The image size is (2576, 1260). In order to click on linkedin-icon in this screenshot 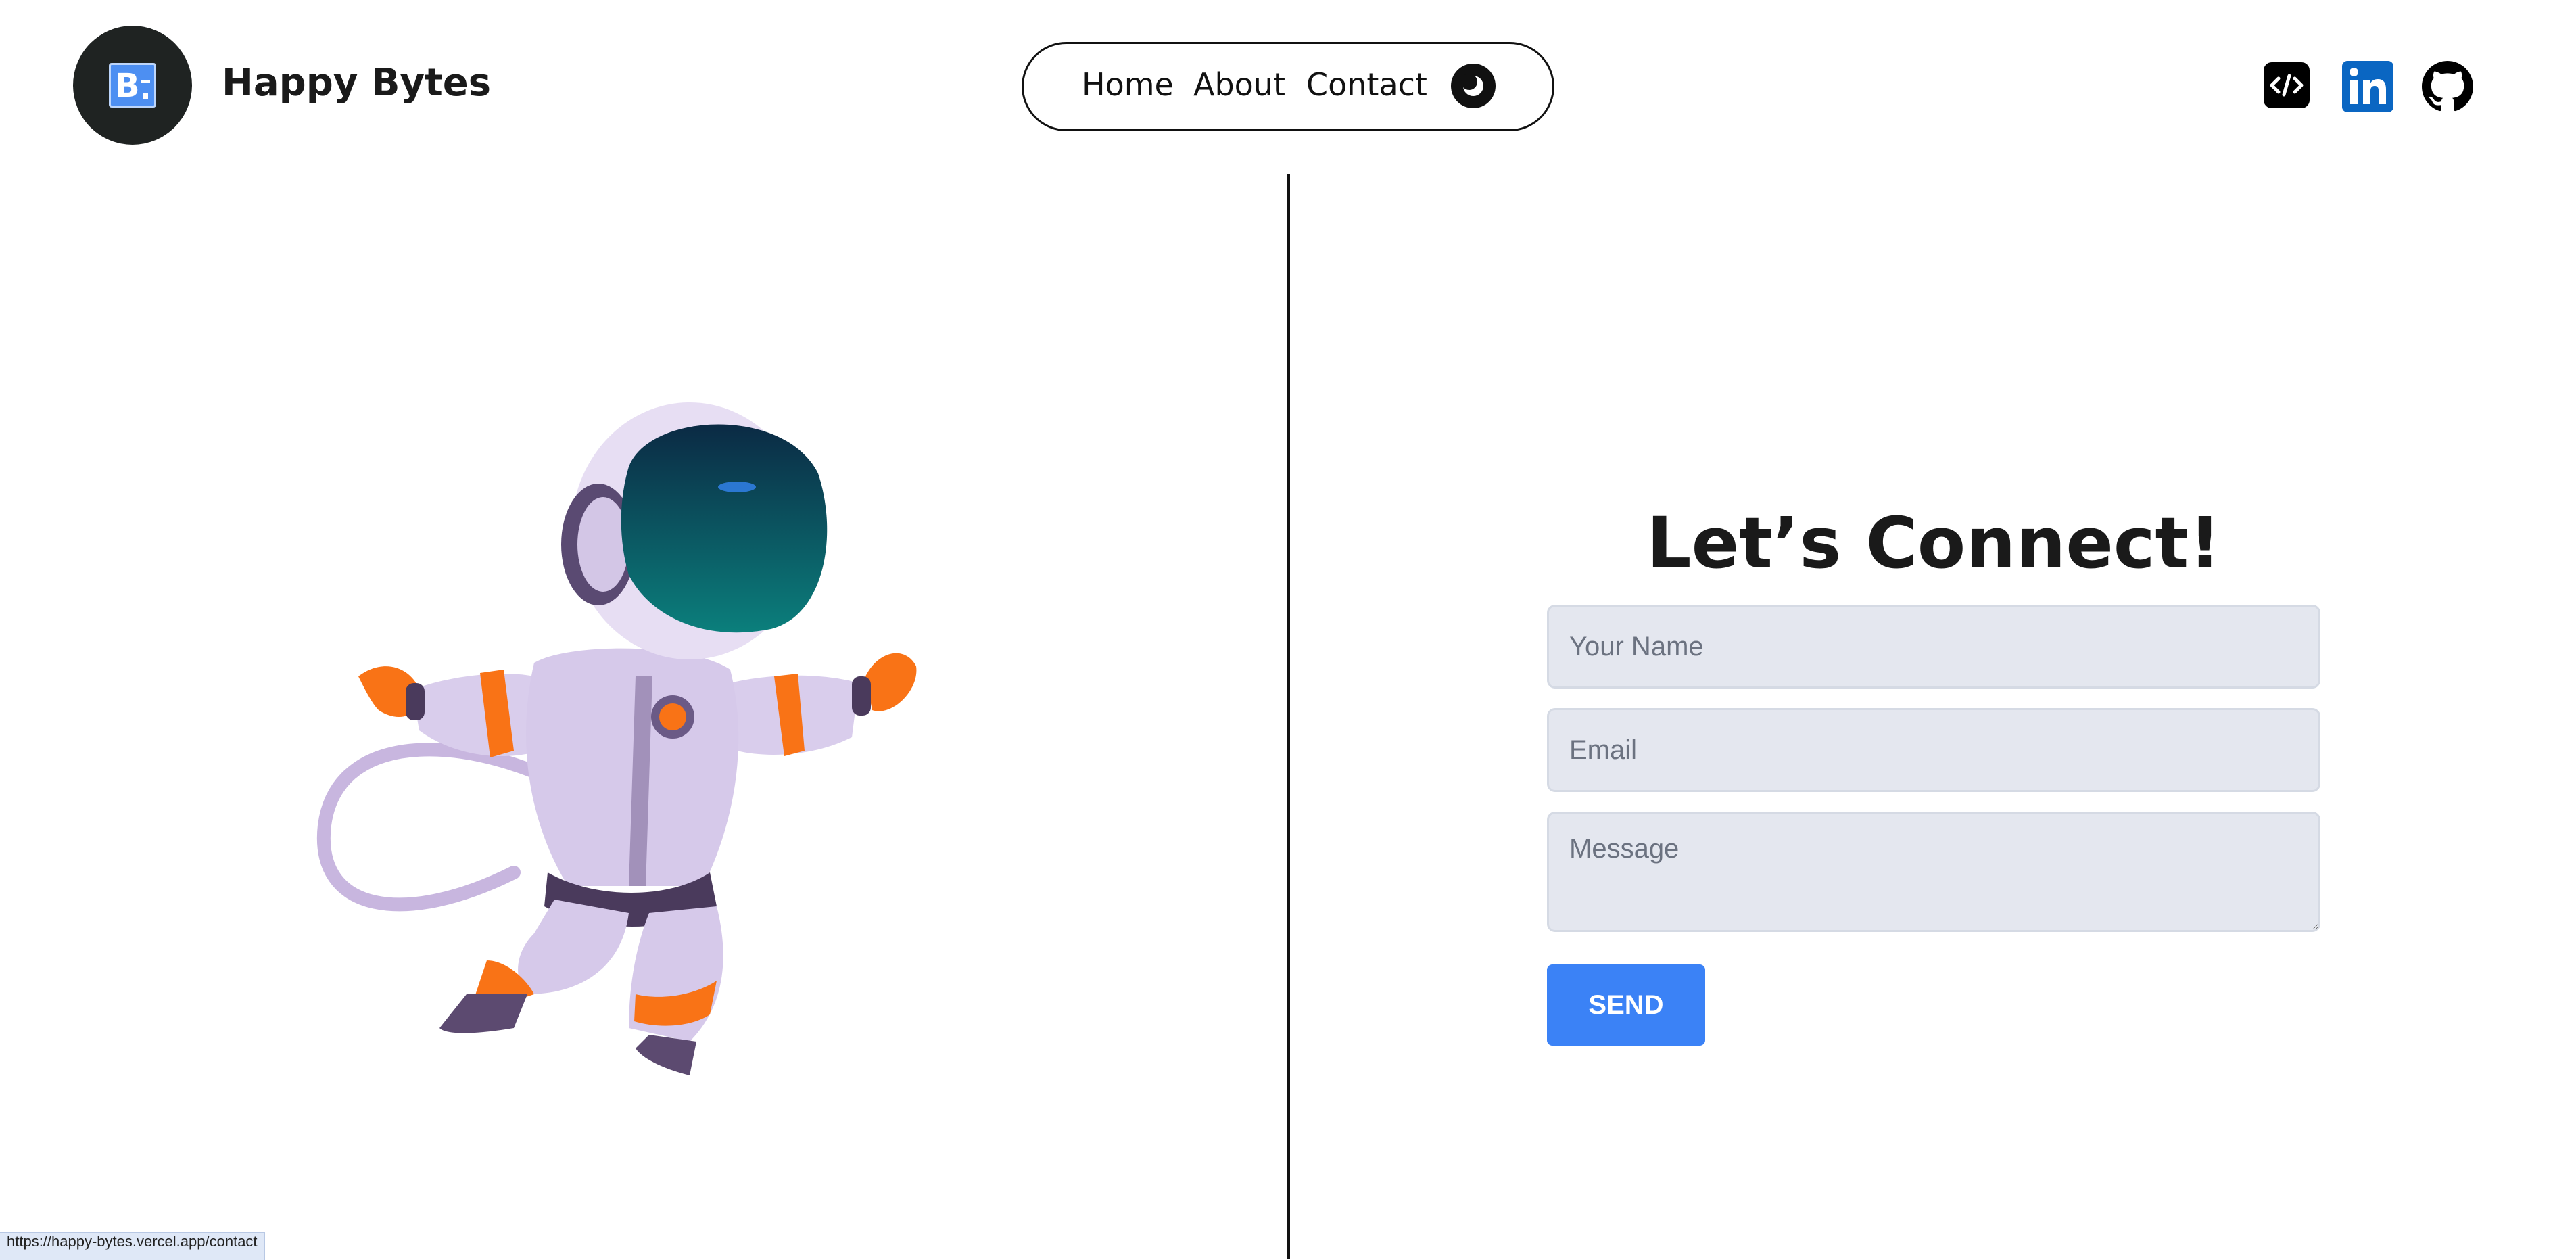, I will do `click(2367, 86)`.